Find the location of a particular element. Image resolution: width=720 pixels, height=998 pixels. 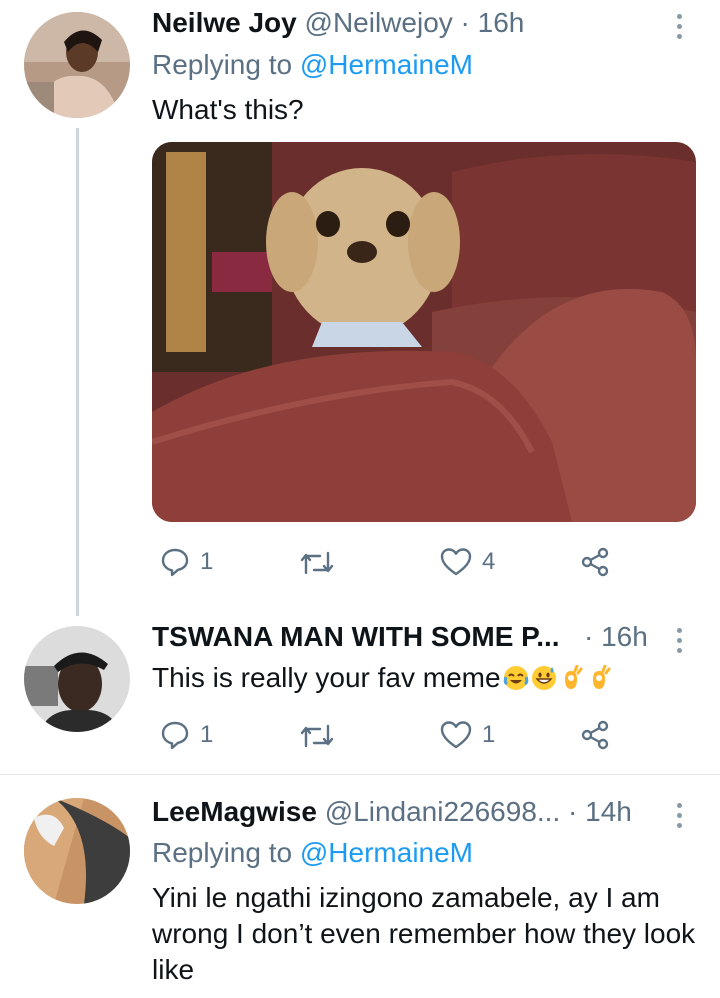

timestamp-wrap: · 16h is located at coordinates (616, 637).